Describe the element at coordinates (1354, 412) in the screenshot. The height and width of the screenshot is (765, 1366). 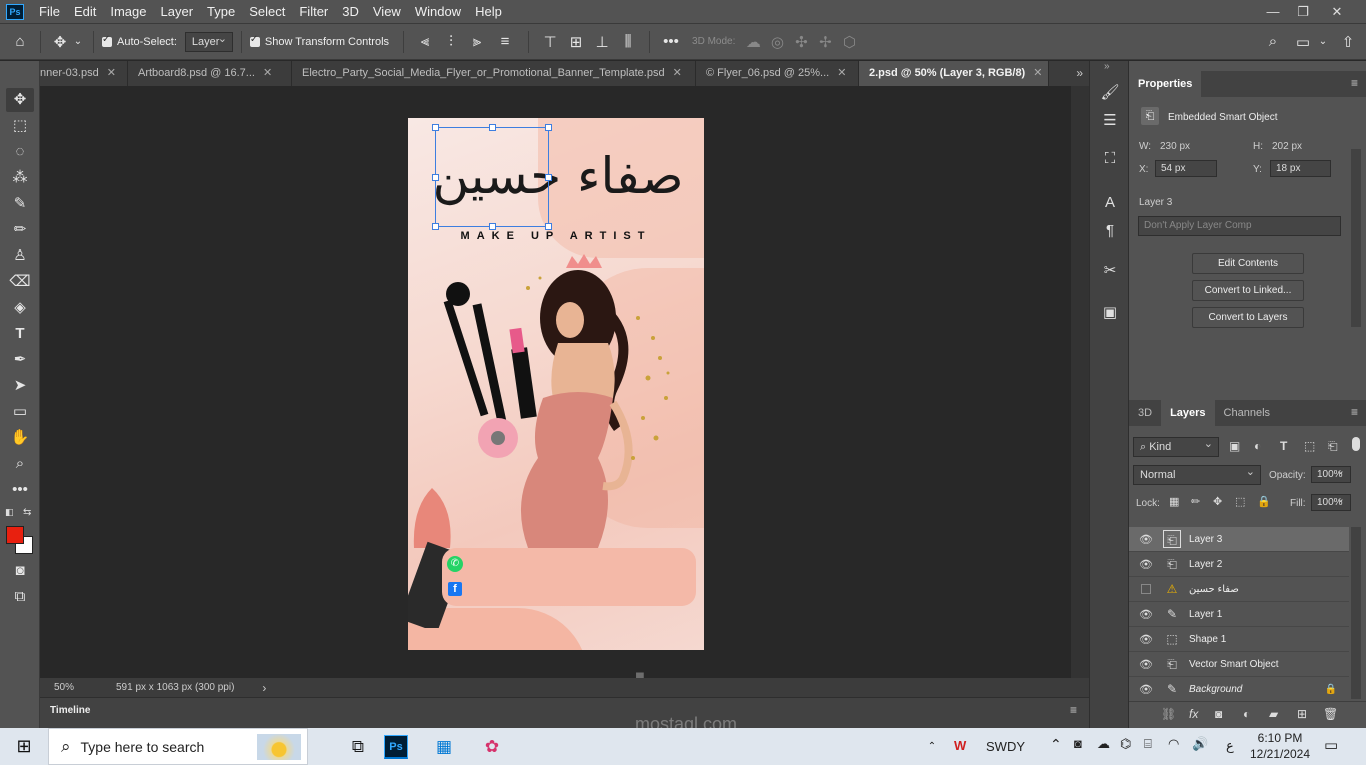
I see `layers-menu-icon: ≡` at that location.